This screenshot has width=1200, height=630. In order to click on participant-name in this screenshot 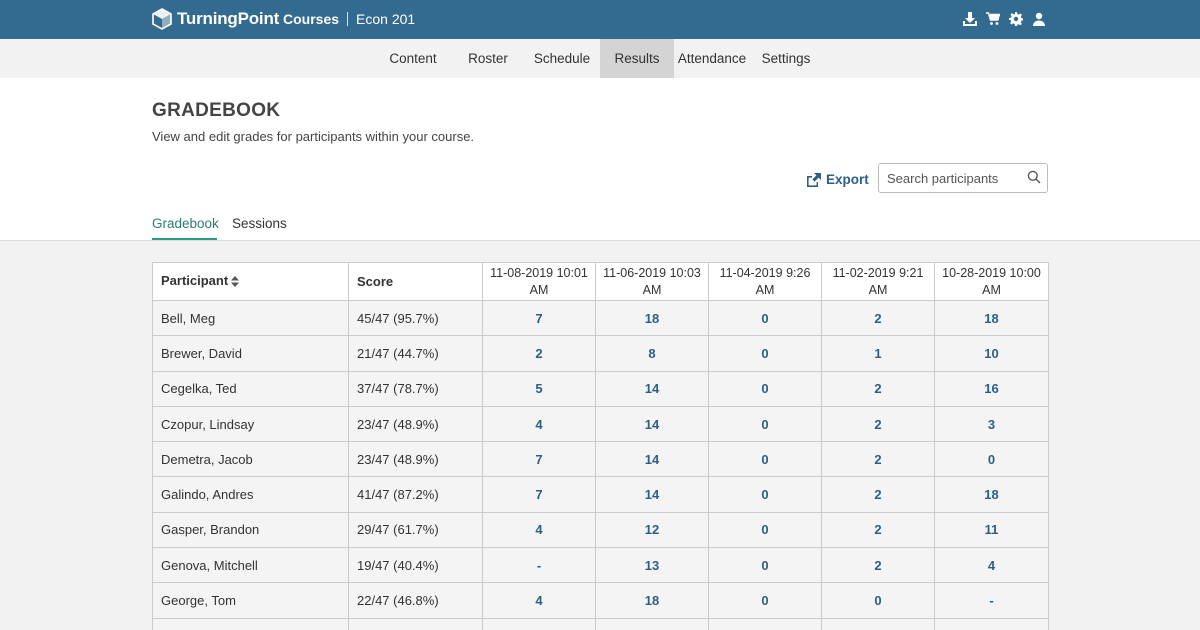, I will do `click(250, 623)`.